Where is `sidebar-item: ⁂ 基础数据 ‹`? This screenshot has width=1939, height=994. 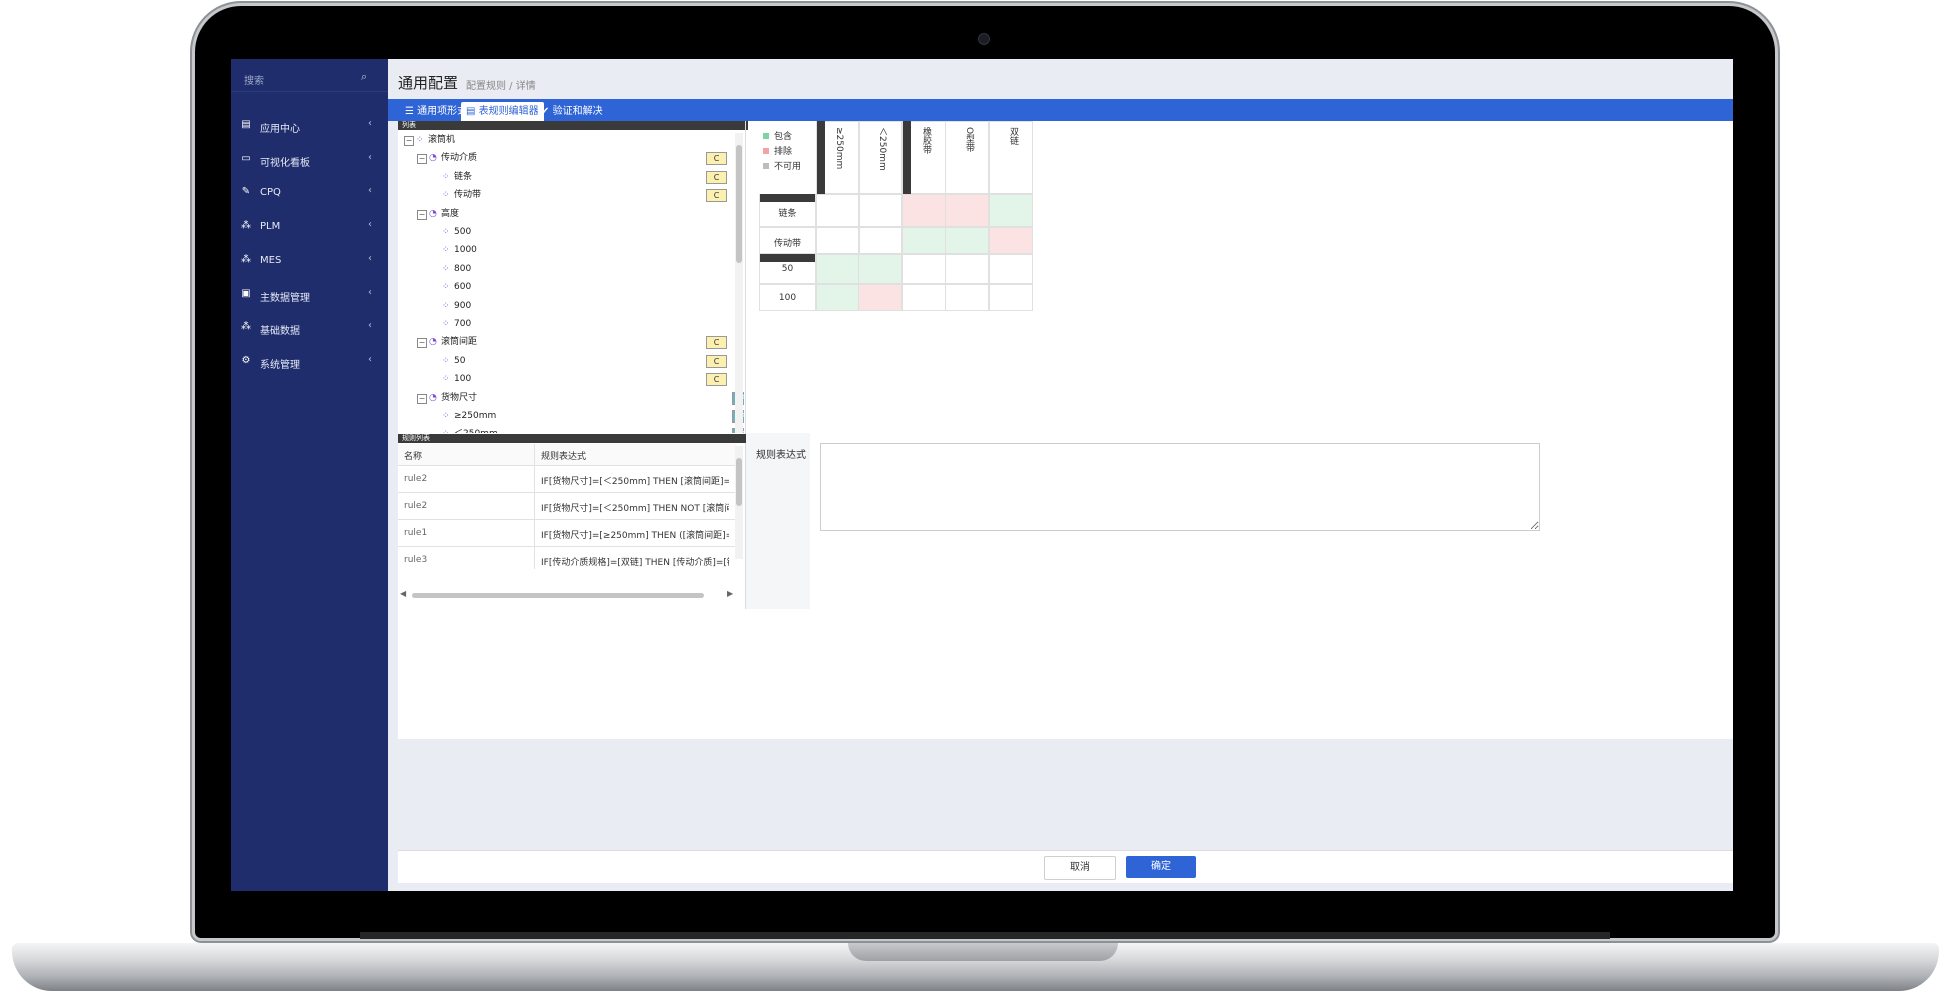 sidebar-item: ⁂ 基础数据 ‹ is located at coordinates (309, 328).